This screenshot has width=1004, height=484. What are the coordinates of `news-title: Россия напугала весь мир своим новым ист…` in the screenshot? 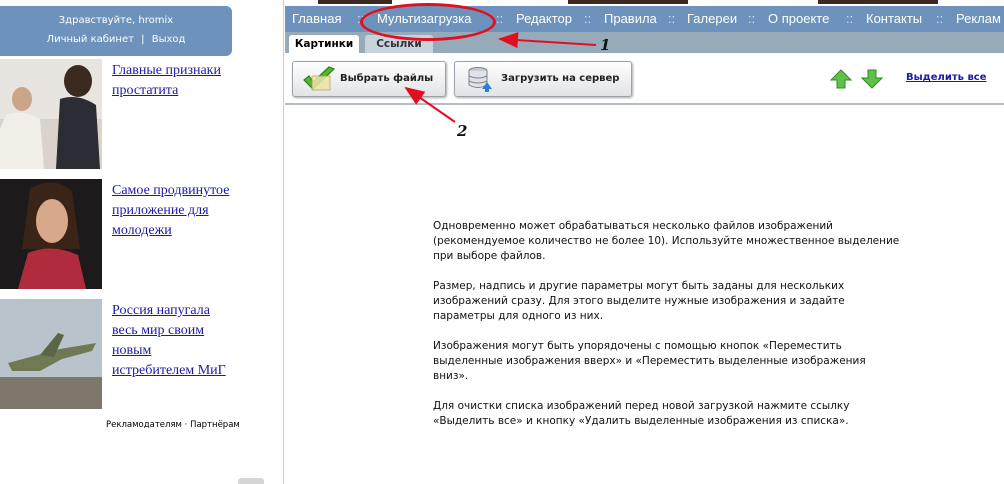 It's located at (172, 341).